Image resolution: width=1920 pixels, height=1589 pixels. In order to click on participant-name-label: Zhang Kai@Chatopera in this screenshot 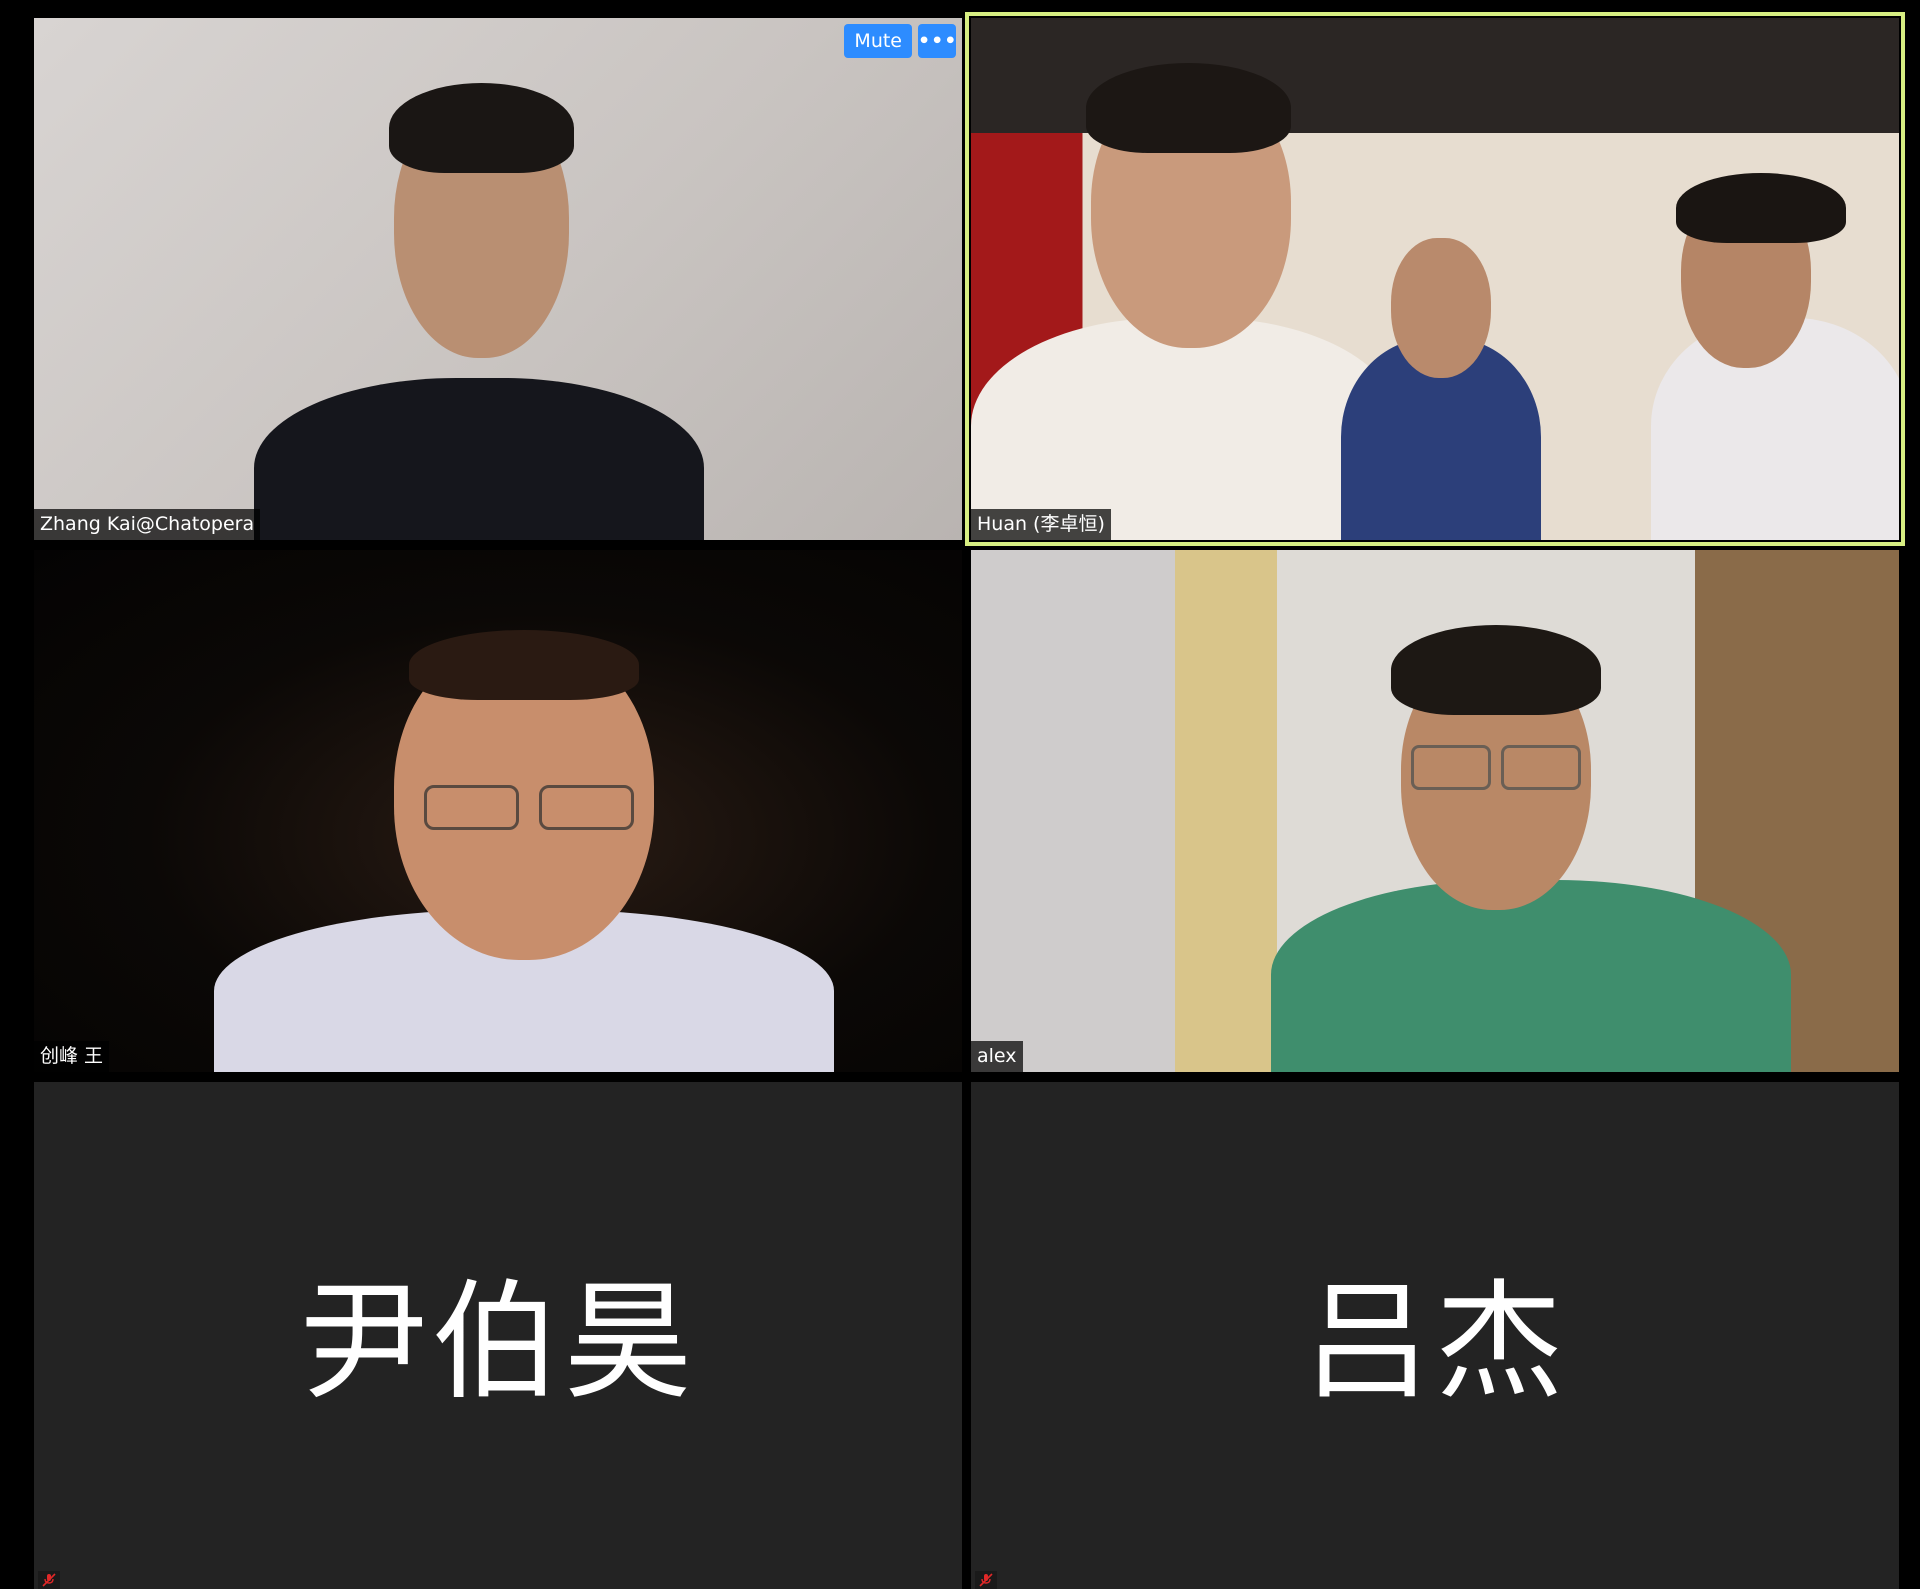, I will do `click(147, 524)`.